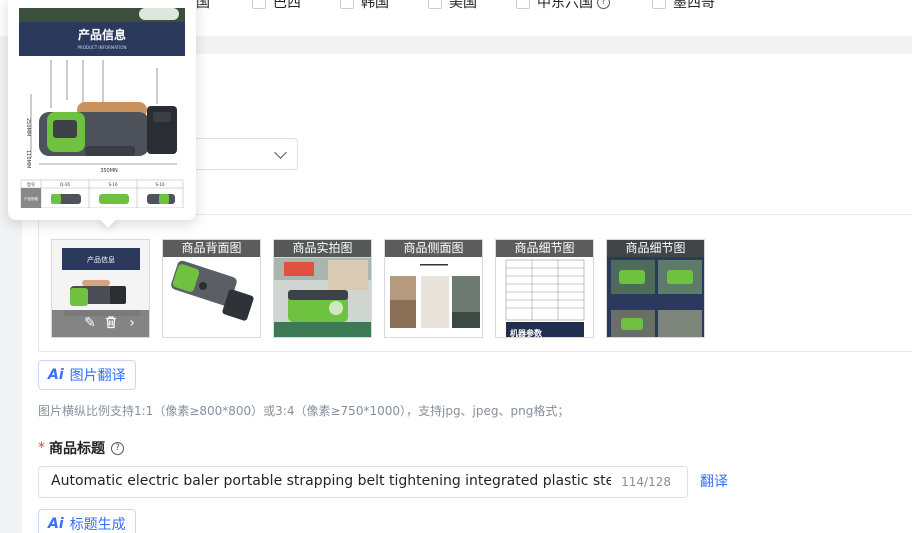 The image size is (912, 533). I want to click on button-label: 图片翻译, so click(97, 376).